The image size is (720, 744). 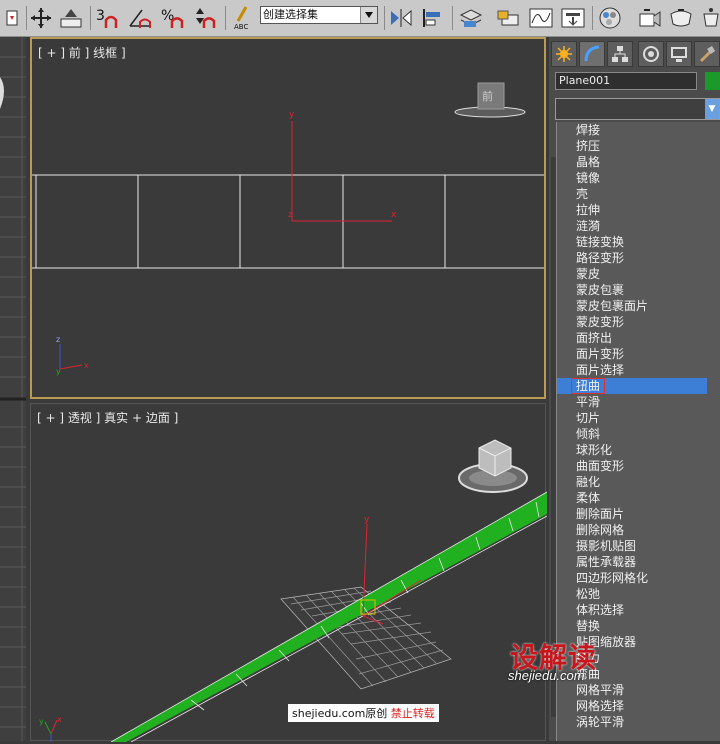 I want to click on modifier-item: 球形化, so click(x=632, y=450).